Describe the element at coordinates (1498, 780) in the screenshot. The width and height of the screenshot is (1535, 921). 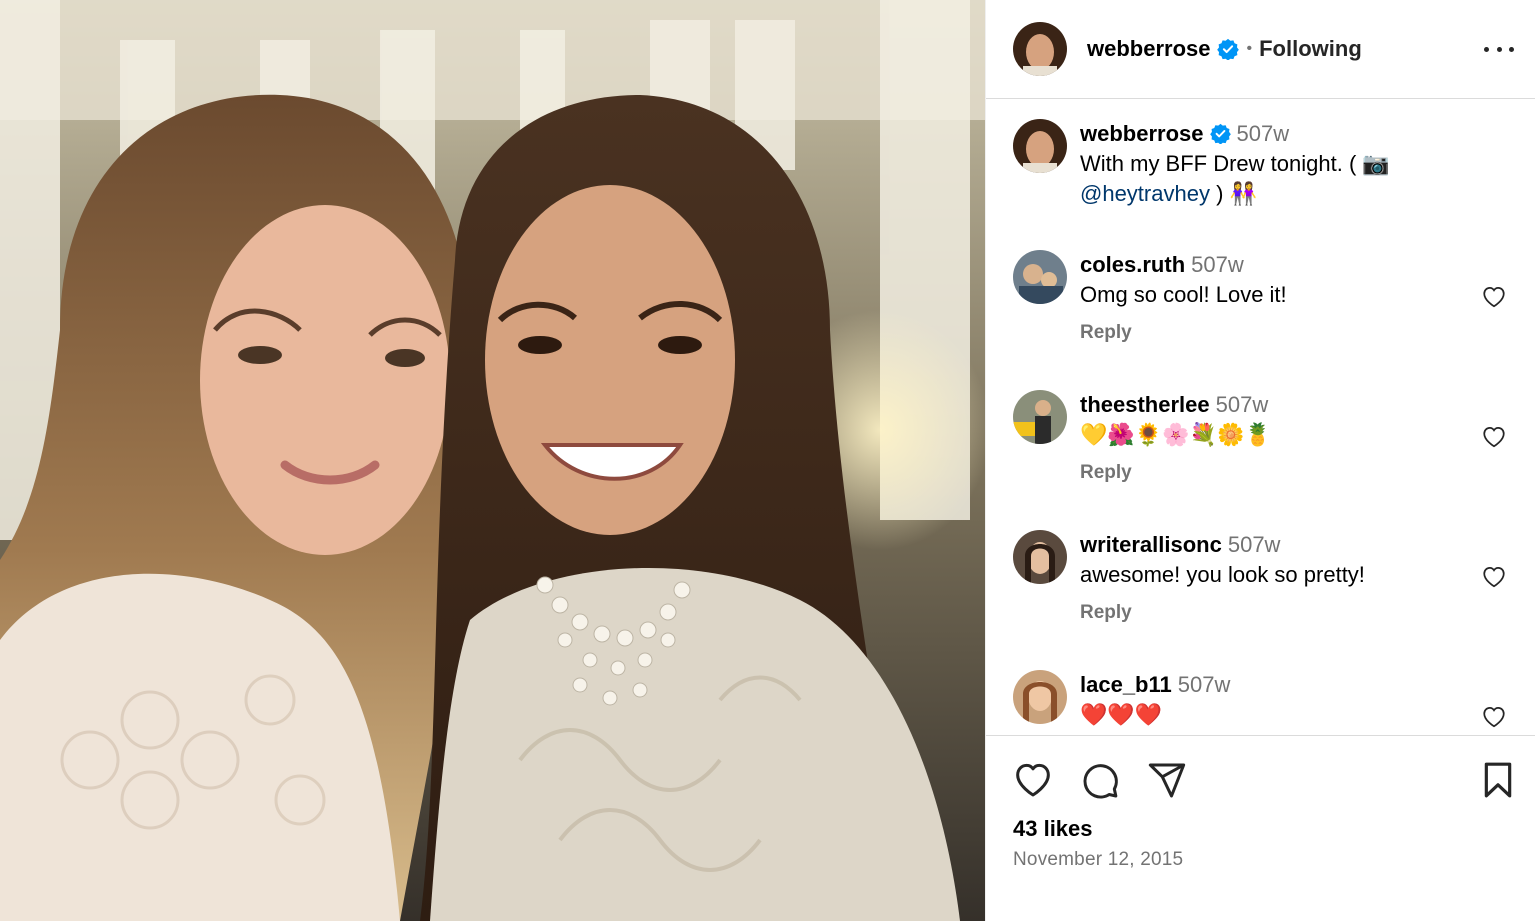
I see `bookmark-icon` at that location.